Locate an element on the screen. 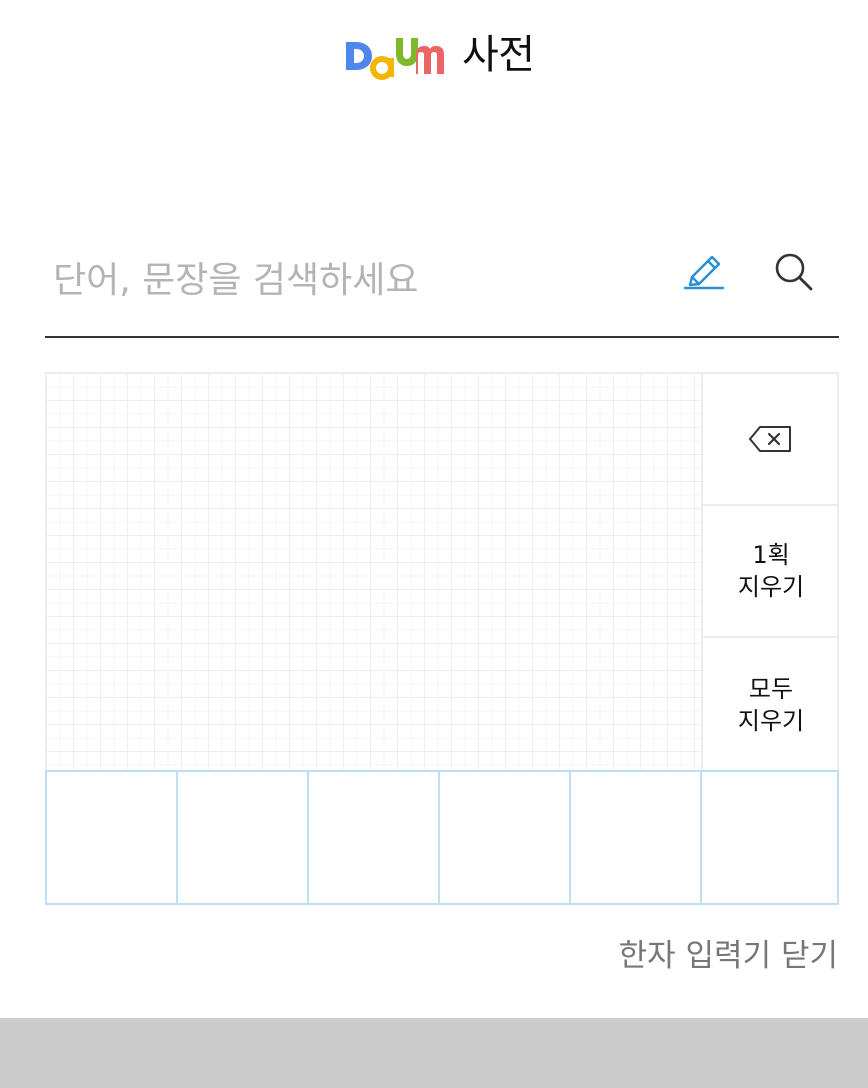 The height and width of the screenshot is (1088, 868). daum-logo-icon is located at coordinates (395, 59).